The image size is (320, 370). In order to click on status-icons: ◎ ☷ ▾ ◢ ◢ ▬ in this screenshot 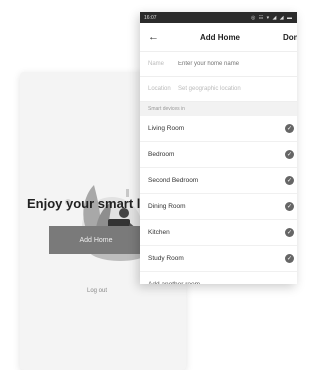, I will do `click(272, 17)`.